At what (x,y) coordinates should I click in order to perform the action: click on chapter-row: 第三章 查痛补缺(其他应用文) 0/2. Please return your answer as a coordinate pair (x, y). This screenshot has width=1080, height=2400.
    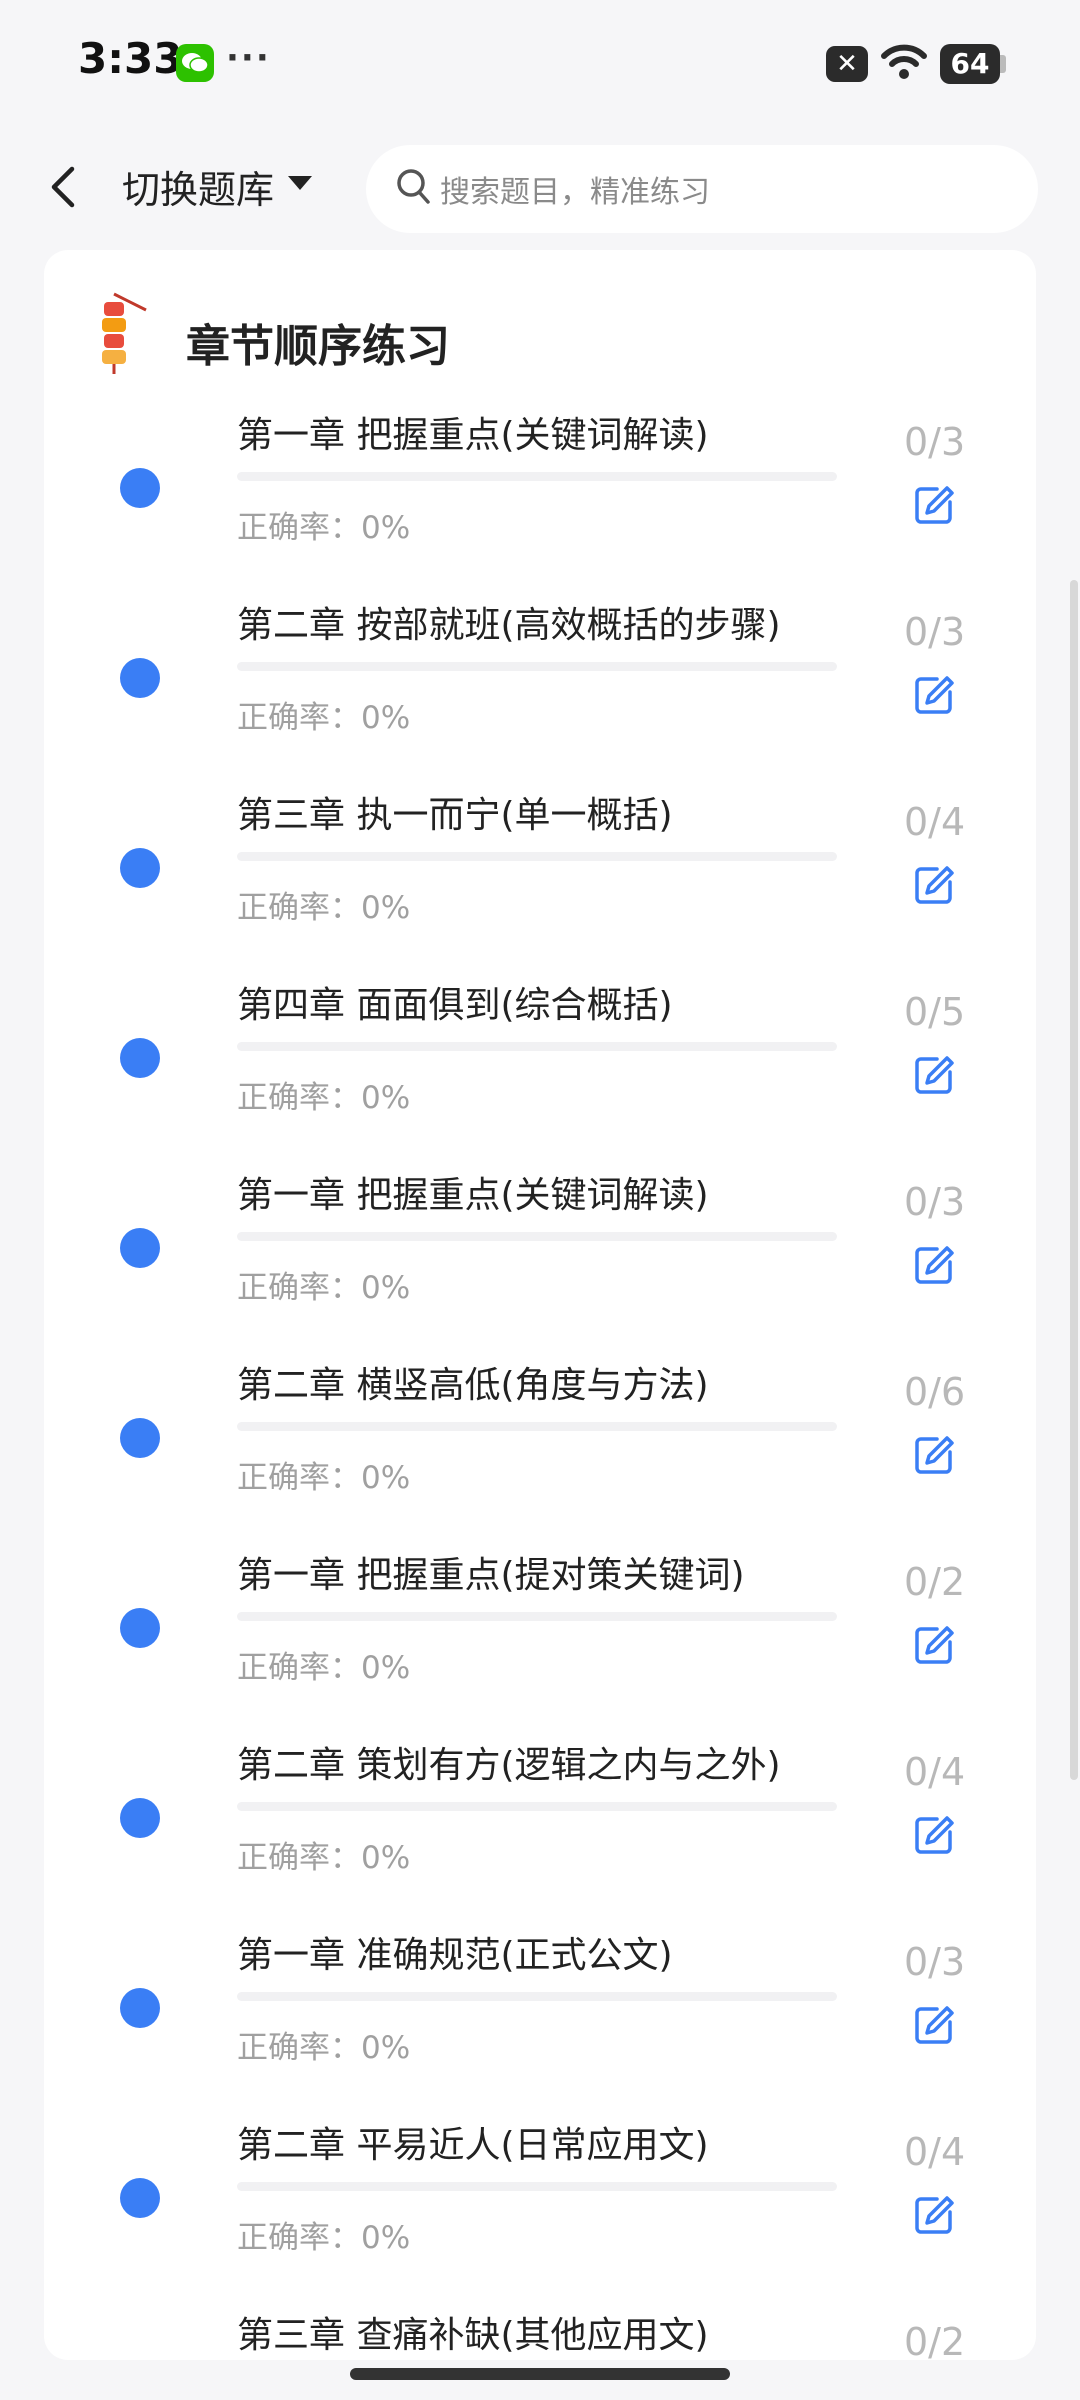
    Looking at the image, I should click on (540, 2330).